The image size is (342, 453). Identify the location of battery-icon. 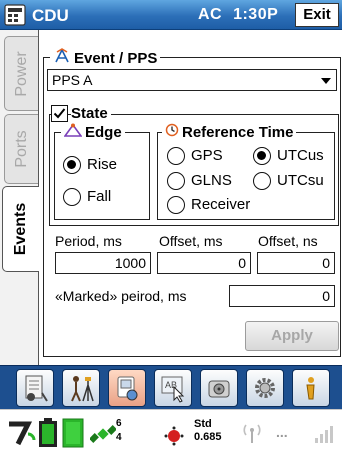
(48, 435).